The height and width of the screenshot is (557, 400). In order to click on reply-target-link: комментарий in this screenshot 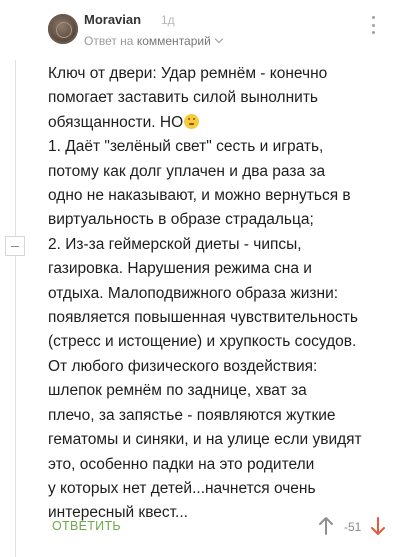, I will do `click(174, 41)`.